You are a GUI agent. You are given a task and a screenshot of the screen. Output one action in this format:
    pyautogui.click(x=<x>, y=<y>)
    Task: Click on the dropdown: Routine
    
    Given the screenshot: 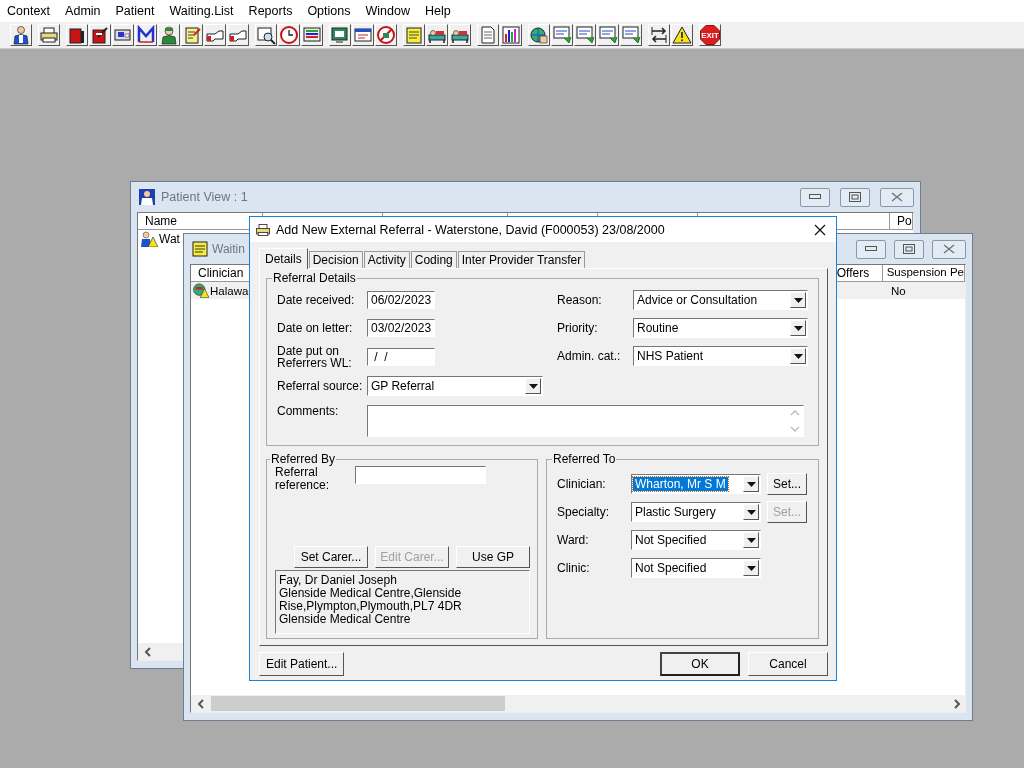 What is the action you would take?
    pyautogui.click(x=720, y=328)
    